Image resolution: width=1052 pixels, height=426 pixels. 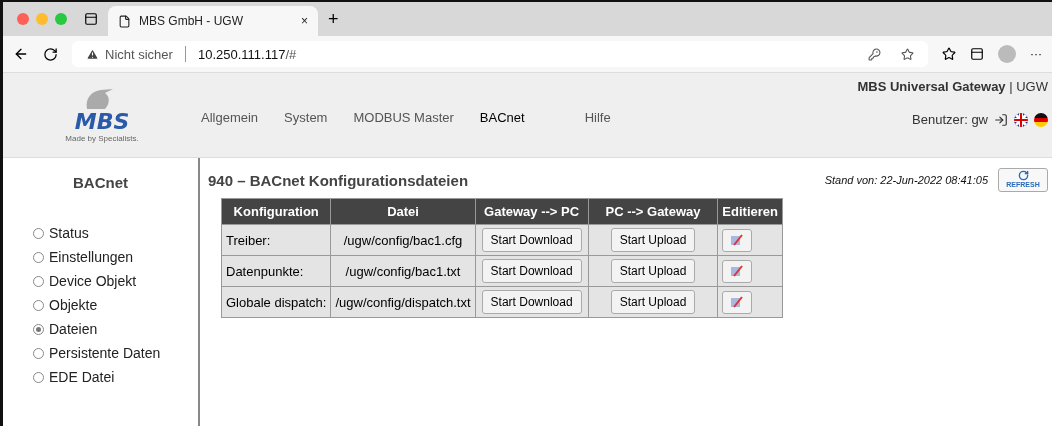 I want to click on column-header: Gateway --> PC, so click(x=532, y=211).